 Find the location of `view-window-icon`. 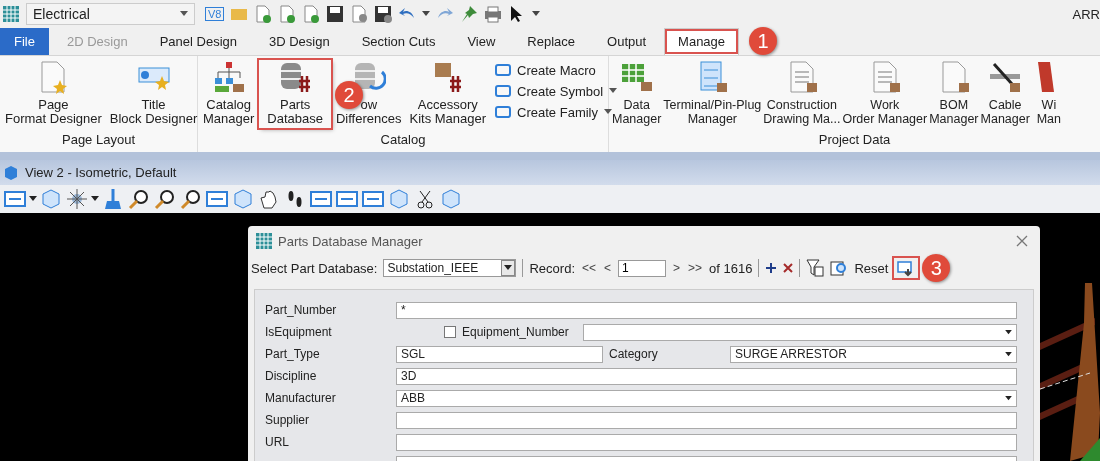

view-window-icon is located at coordinates (373, 199).